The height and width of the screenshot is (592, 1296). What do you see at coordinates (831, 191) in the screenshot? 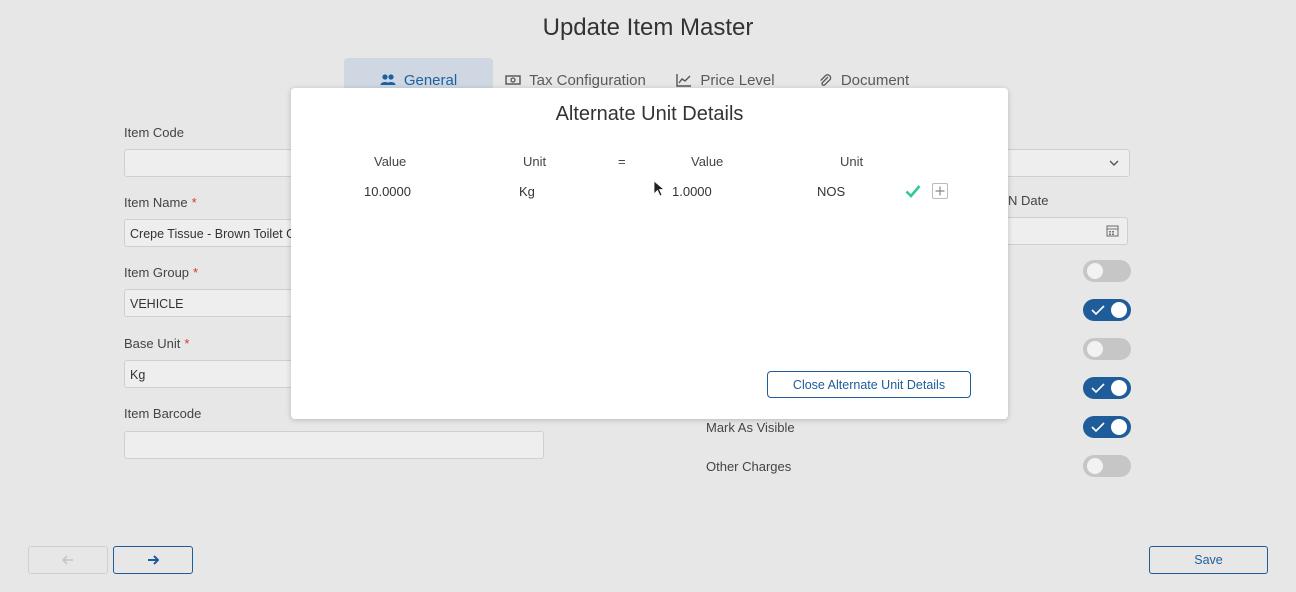
I see `row-unit-2: NOS` at bounding box center [831, 191].